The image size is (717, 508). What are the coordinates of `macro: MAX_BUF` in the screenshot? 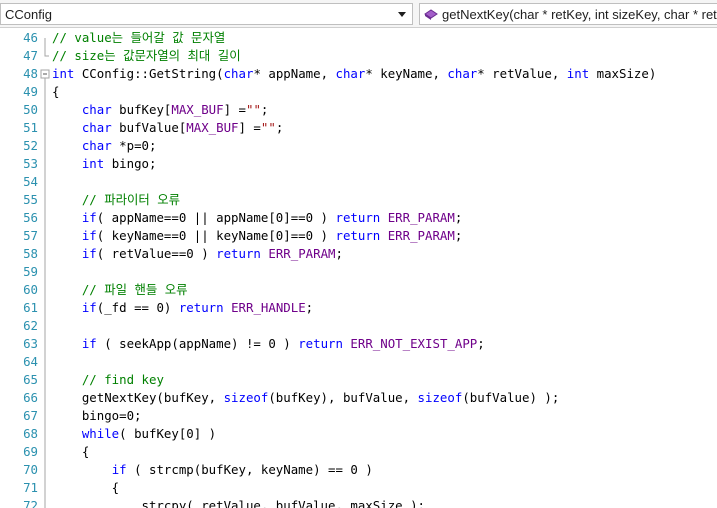 It's located at (197, 109).